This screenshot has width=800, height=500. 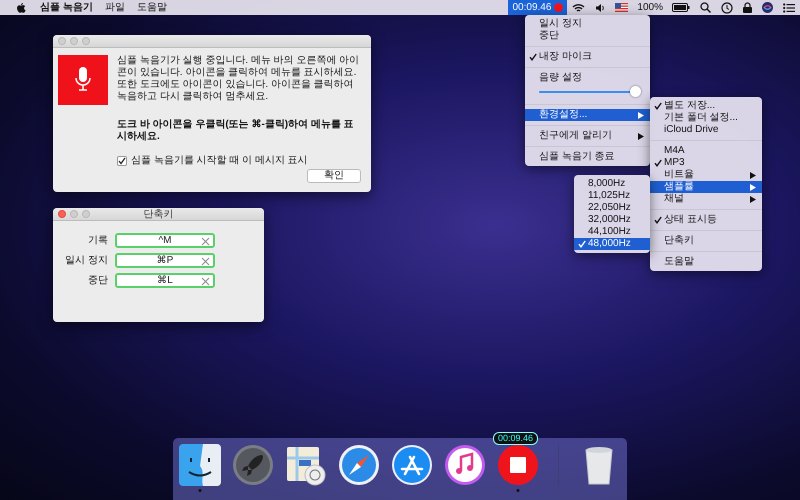 I want to click on logo-icon, so click(x=21, y=8).